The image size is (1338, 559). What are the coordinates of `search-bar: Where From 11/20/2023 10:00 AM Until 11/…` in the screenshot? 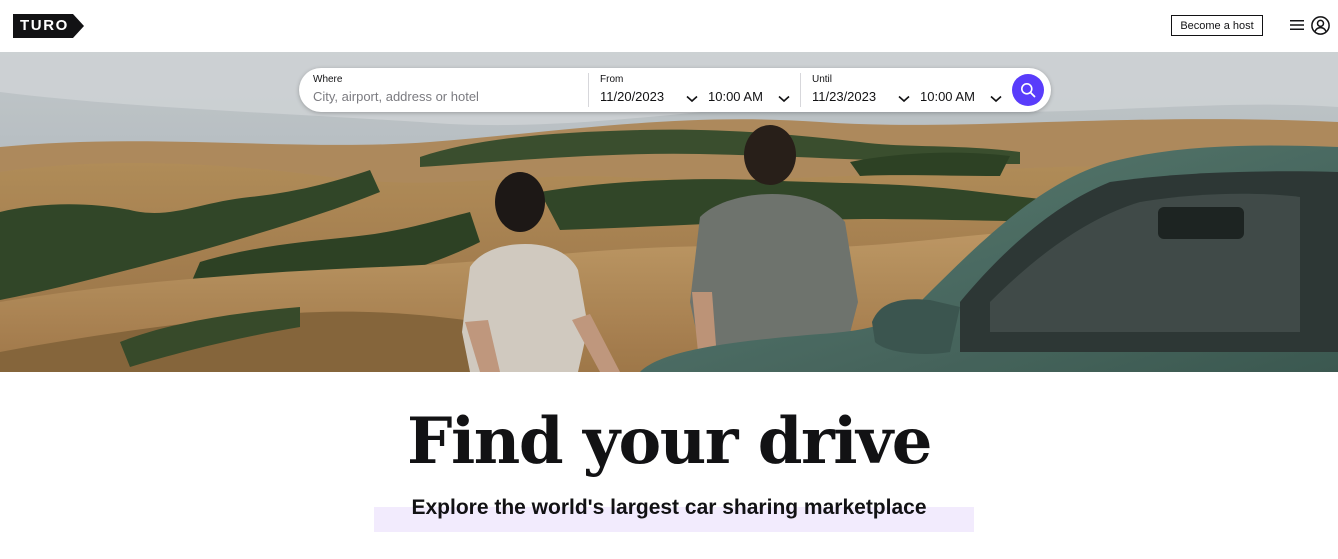 It's located at (675, 90).